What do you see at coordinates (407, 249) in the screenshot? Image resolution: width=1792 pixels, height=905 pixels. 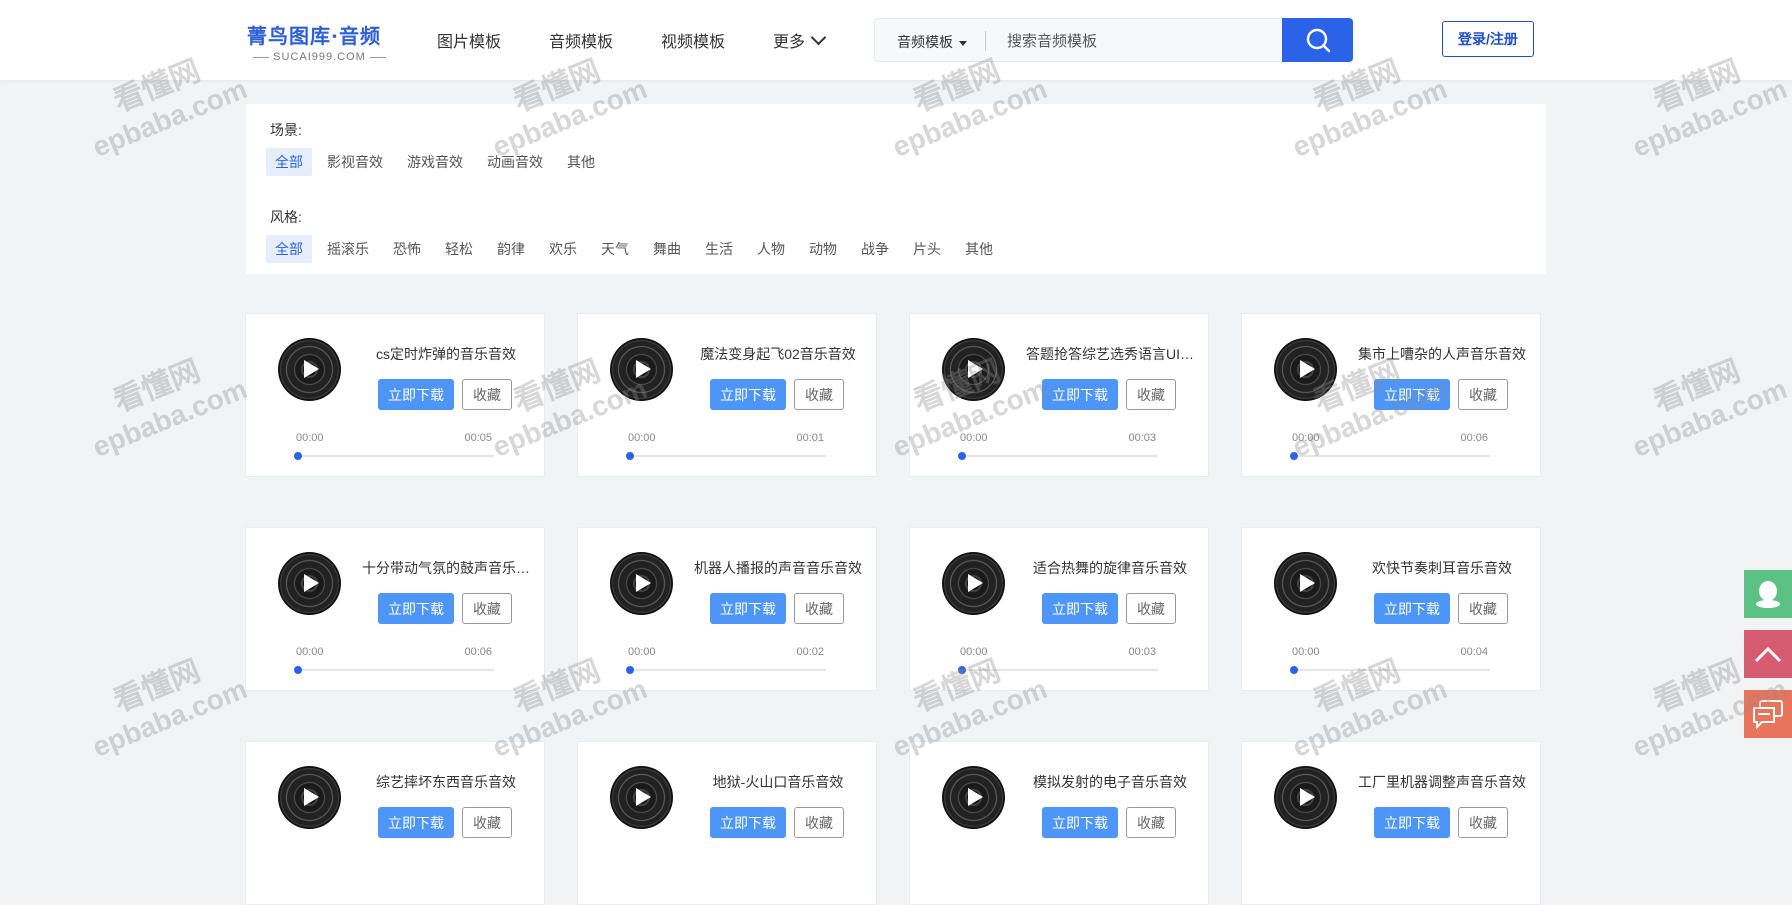 I see `style-option: 恐怖` at bounding box center [407, 249].